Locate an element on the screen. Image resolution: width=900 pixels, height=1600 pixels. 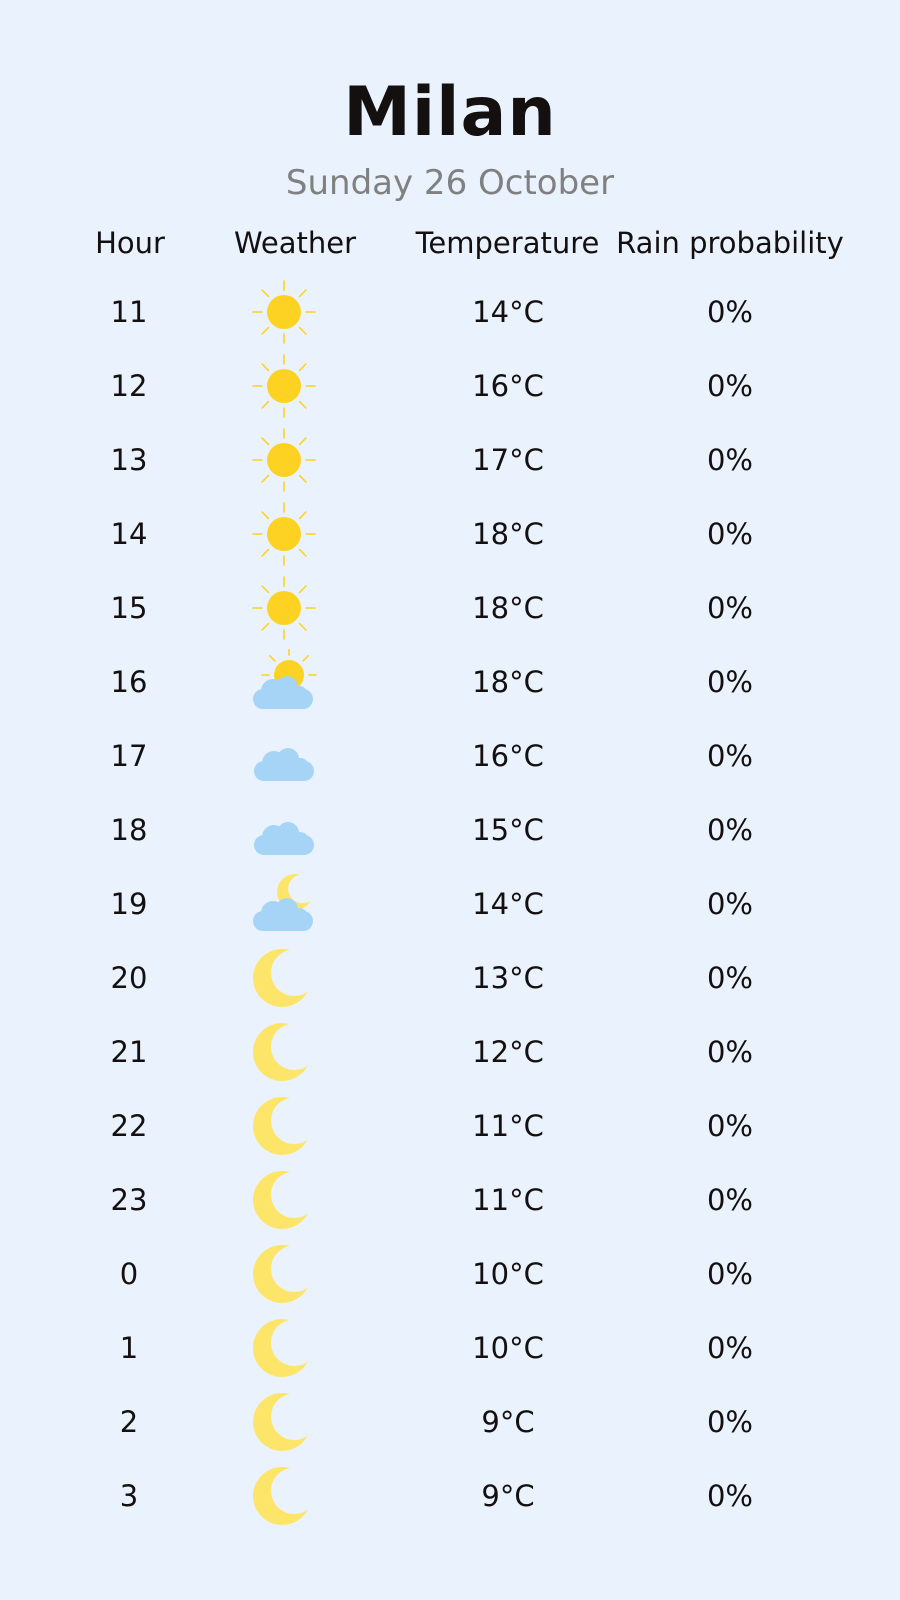
hour-cell: 19 is located at coordinates (129, 904).